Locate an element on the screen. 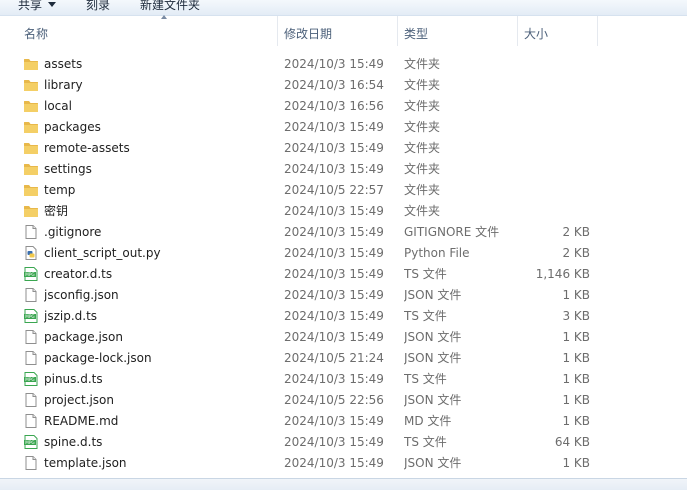 This screenshot has height=490, width=687. file-name: settings is located at coordinates (68, 169).